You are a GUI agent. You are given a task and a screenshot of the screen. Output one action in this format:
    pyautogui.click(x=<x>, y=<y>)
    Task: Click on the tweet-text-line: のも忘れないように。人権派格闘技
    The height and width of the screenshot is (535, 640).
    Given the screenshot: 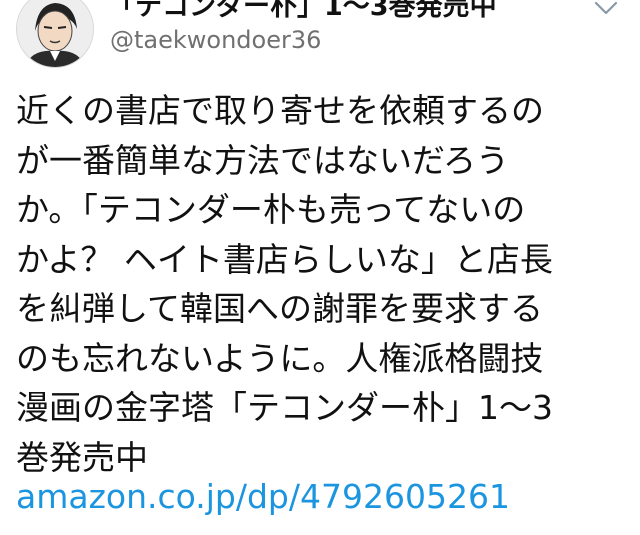 What is the action you would take?
    pyautogui.click(x=280, y=358)
    